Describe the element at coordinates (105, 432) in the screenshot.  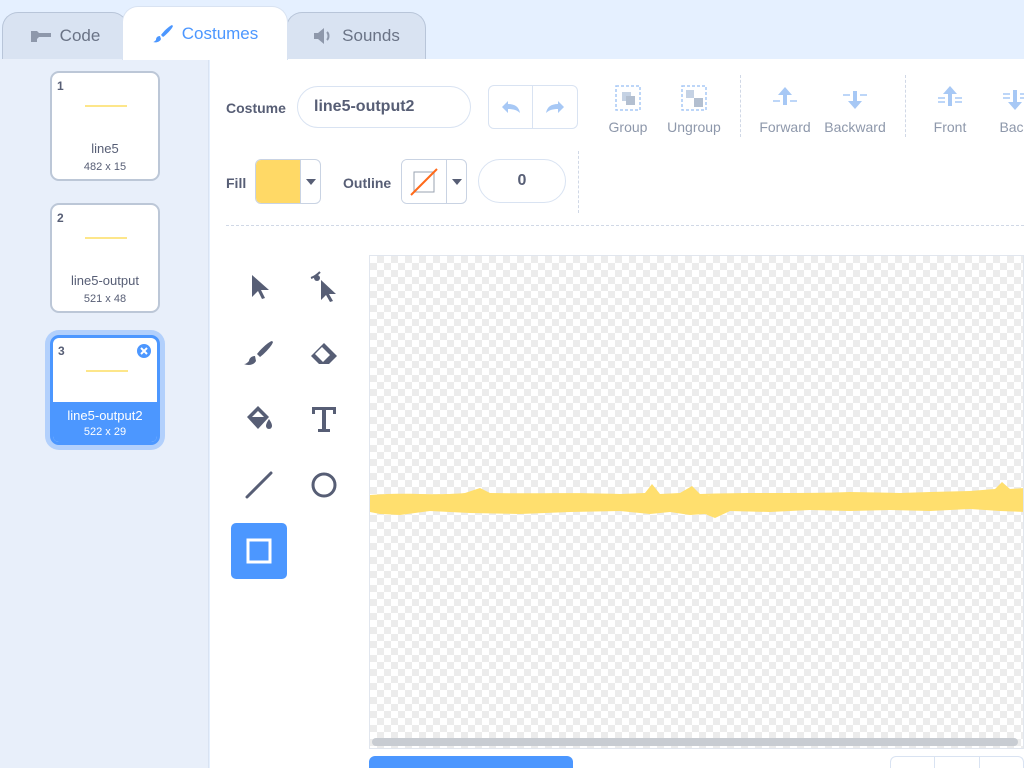
I see `costume-size: 522 x 29` at that location.